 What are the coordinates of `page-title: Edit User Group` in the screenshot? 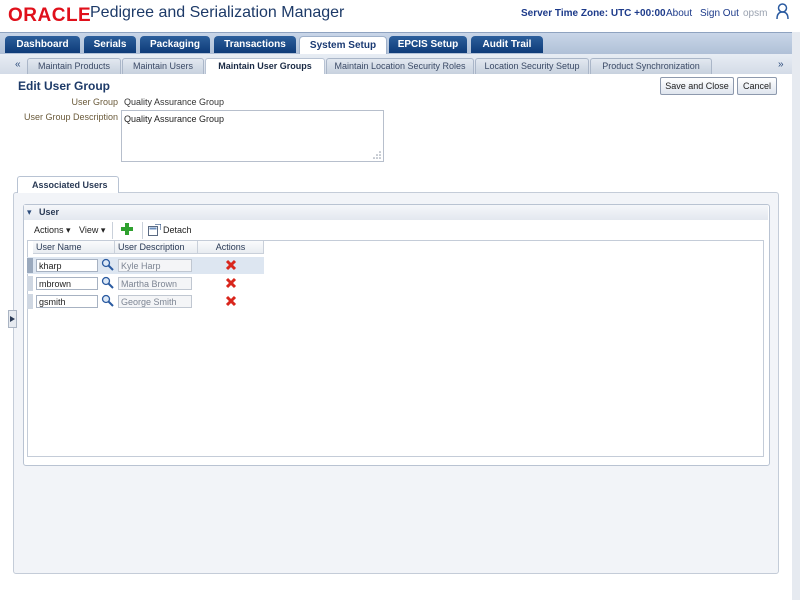 It's located at (64, 86).